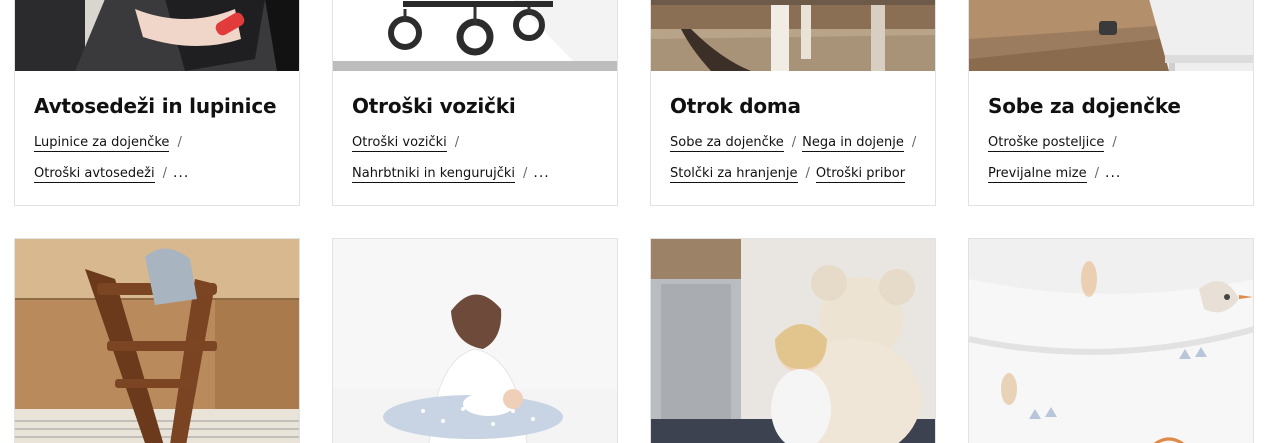 The image size is (1268, 443). I want to click on subcategory-link: Otroške posteljice, so click(1046, 143).